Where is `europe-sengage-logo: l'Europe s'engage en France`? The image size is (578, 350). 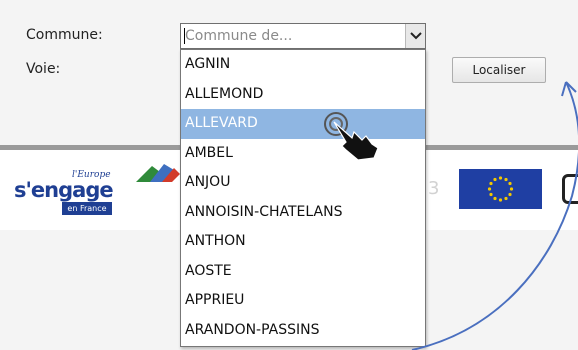 europe-sengage-logo: l'Europe s'engage en France is located at coordinates (64, 191).